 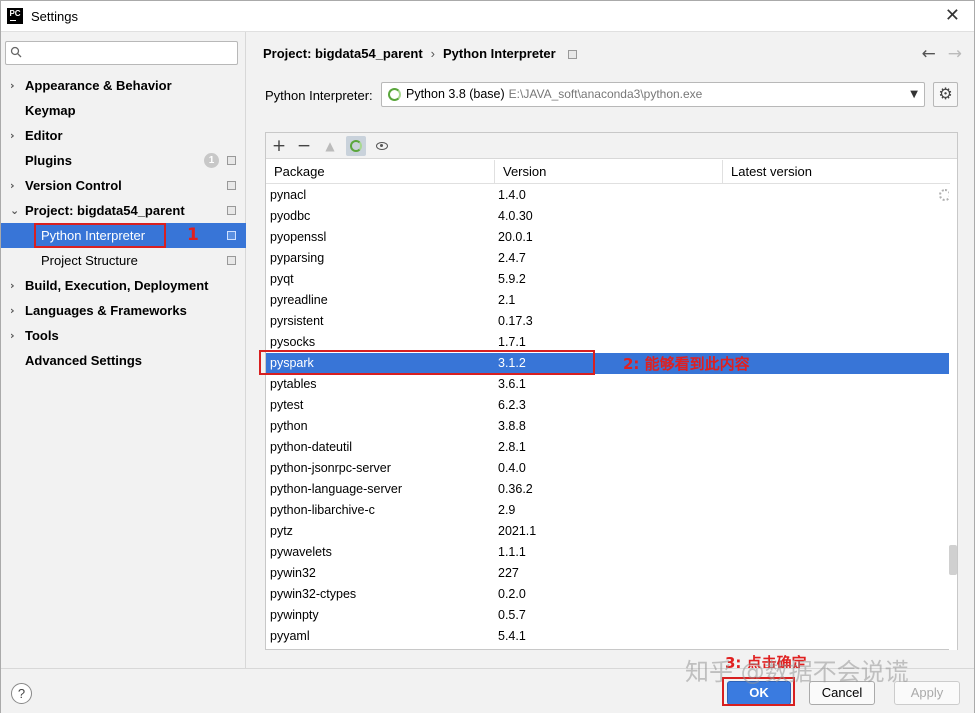 I want to click on table-row: pyspark 3.1.2, so click(x=608, y=363).